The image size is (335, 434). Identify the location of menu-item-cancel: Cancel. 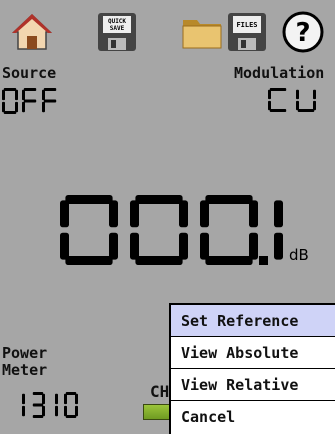
(253, 417).